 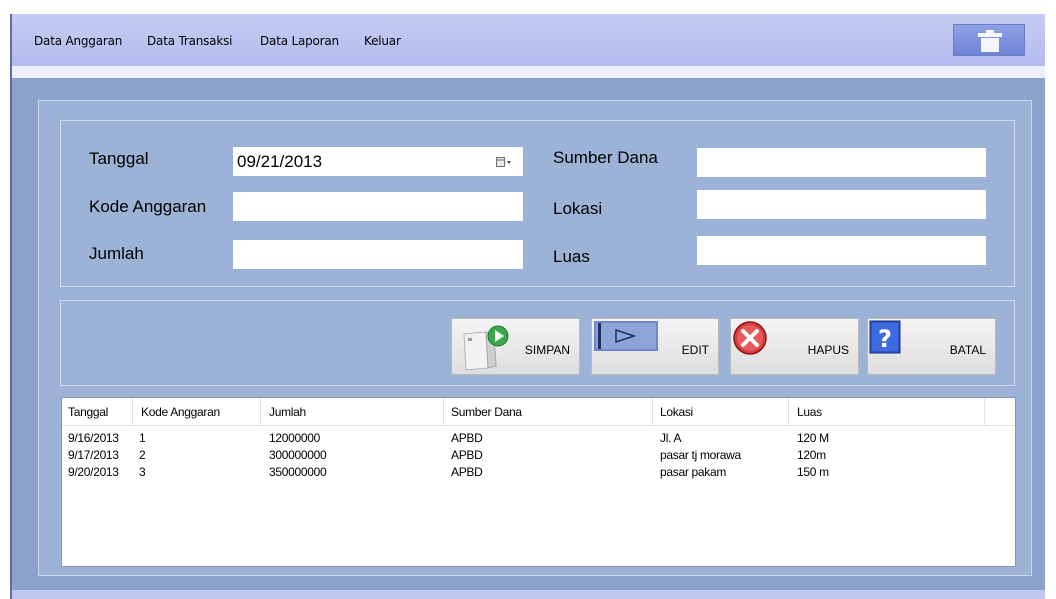 What do you see at coordinates (142, 455) in the screenshot?
I see `cell-kode: 2` at bounding box center [142, 455].